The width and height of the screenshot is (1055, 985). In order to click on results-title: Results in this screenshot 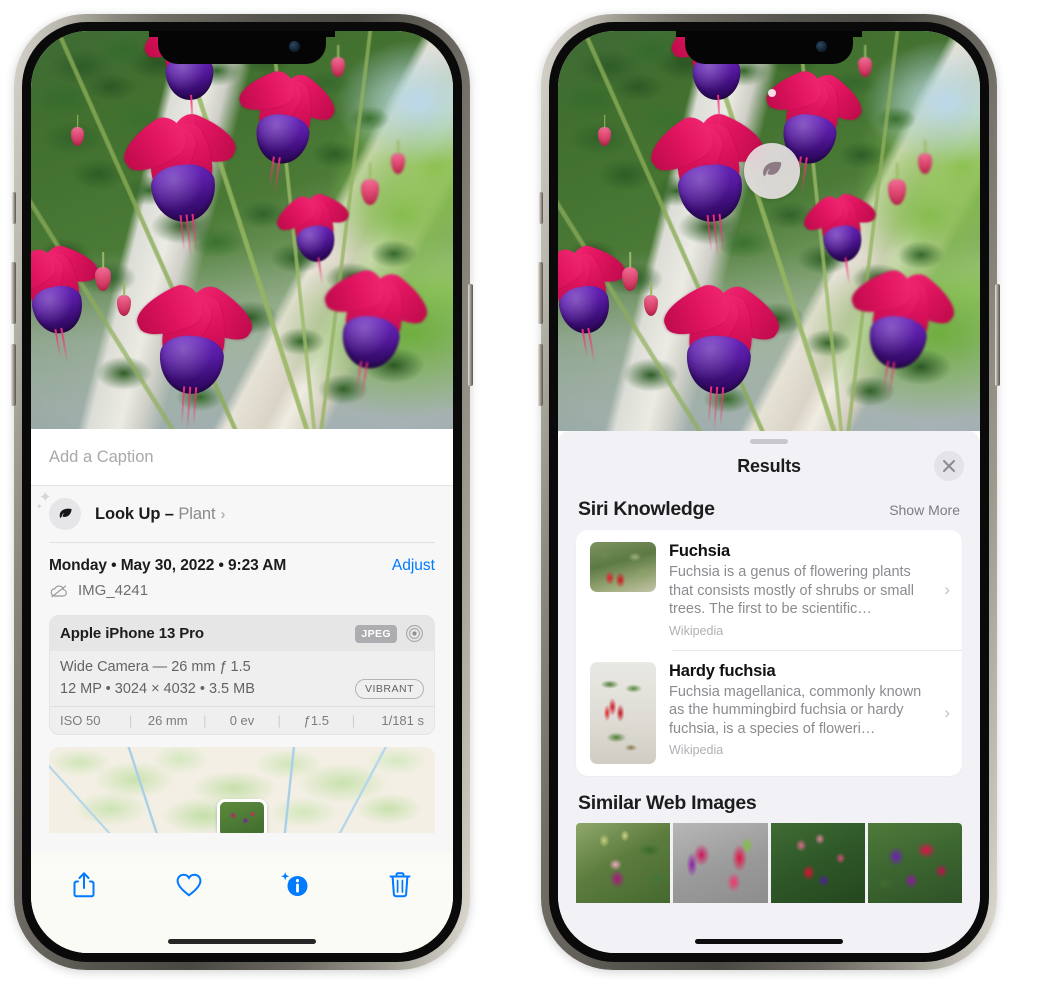, I will do `click(769, 465)`.